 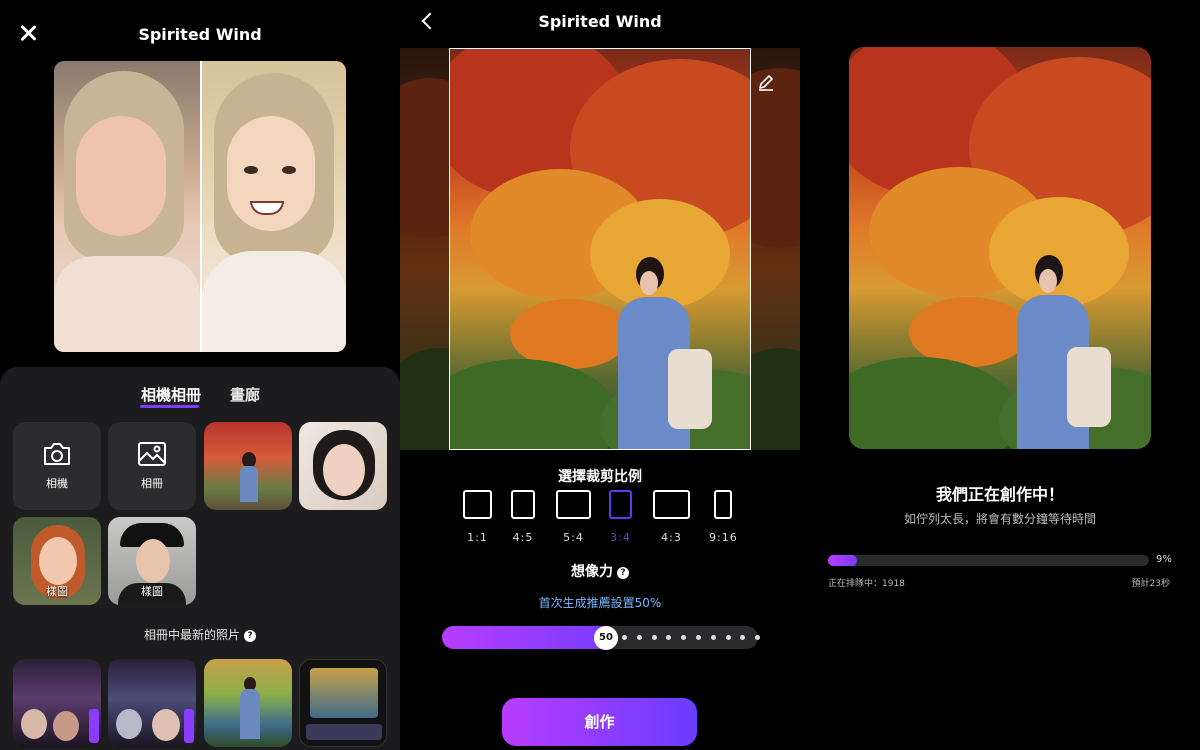 I want to click on imagination-hint: 首次生成推薦設置50%, so click(x=600, y=603).